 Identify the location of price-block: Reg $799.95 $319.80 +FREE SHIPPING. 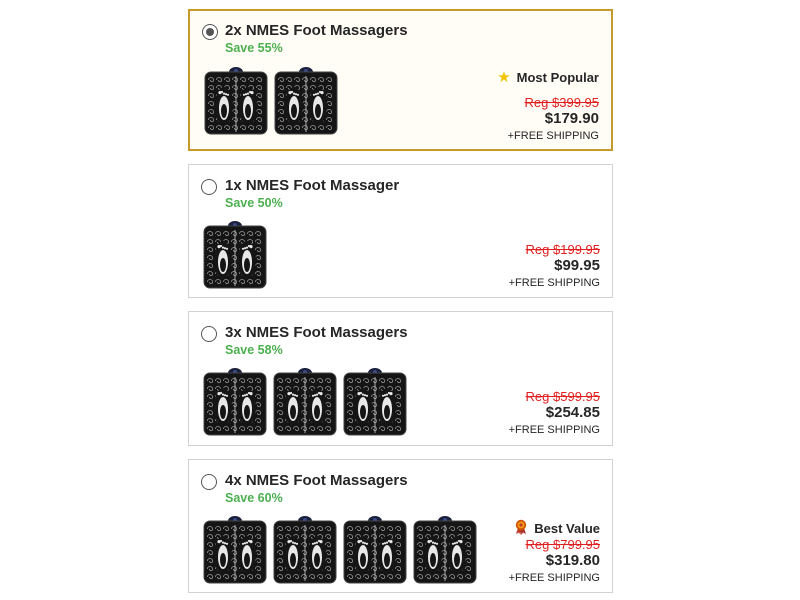
(554, 561).